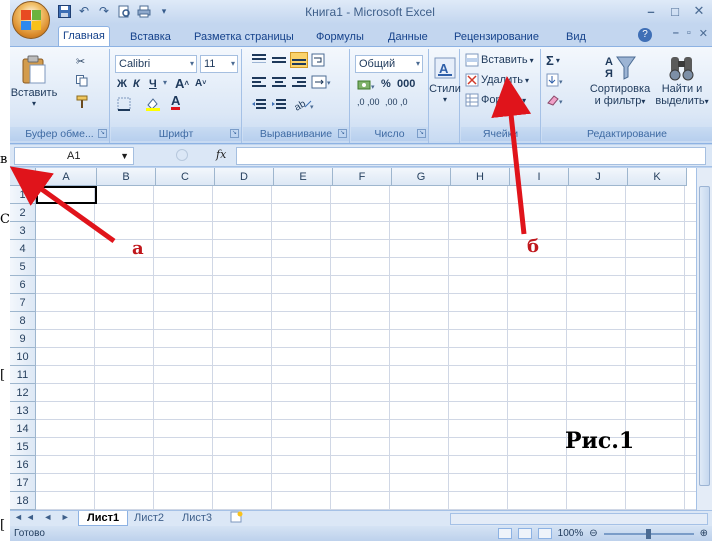 The height and width of the screenshot is (541, 712). I want to click on shrink-font-icon: A ˅, so click(200, 83).